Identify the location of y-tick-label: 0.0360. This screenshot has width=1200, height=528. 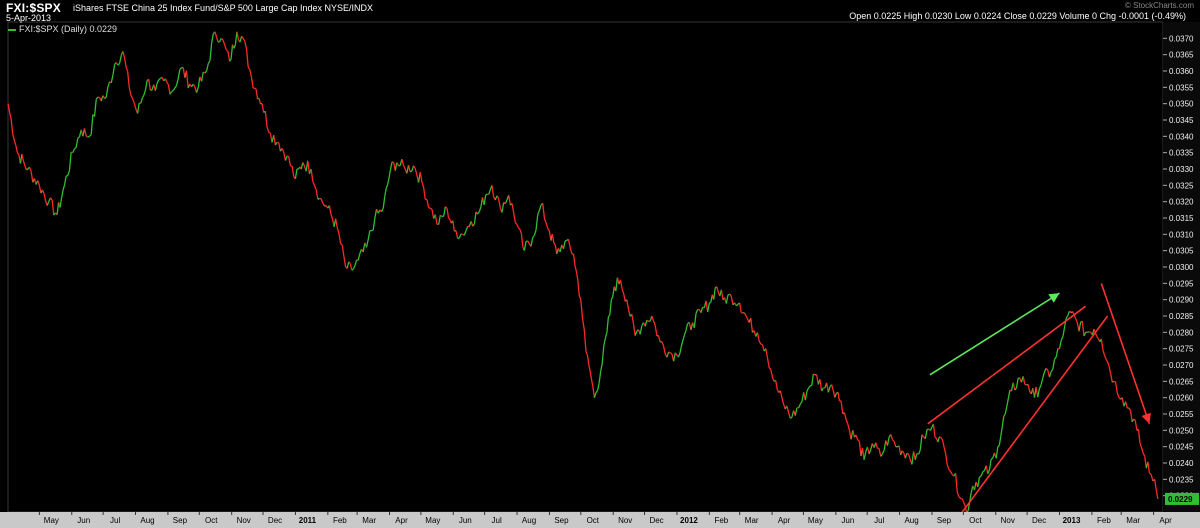
(1181, 71).